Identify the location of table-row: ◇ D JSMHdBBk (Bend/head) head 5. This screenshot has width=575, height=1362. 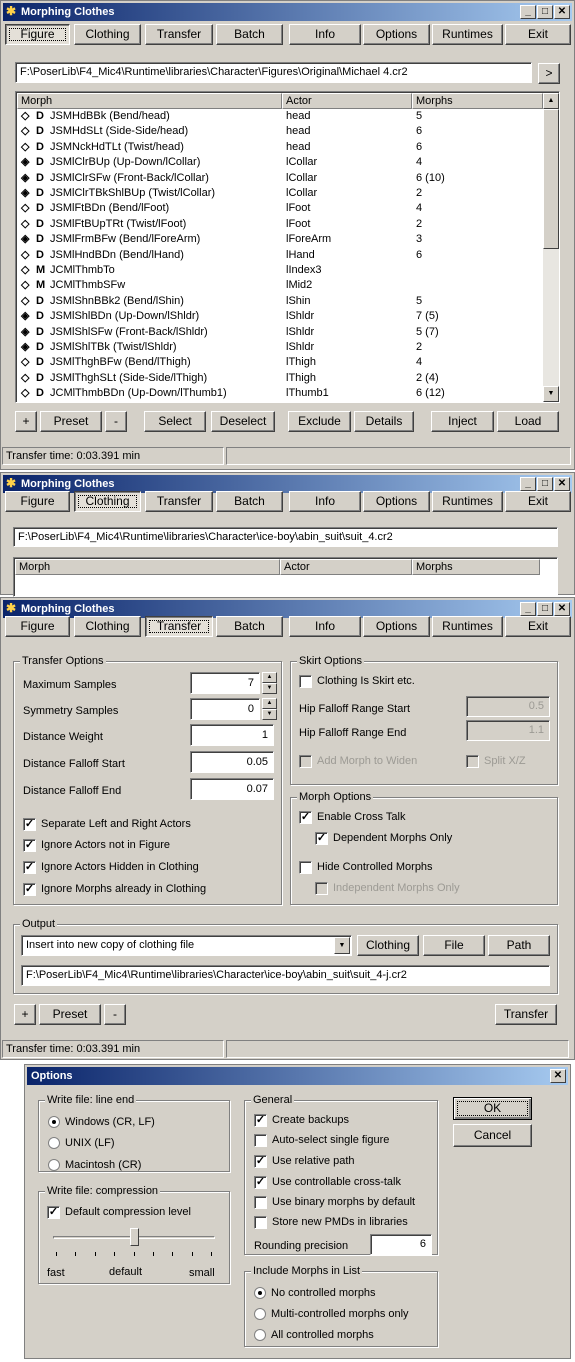
(280, 116).